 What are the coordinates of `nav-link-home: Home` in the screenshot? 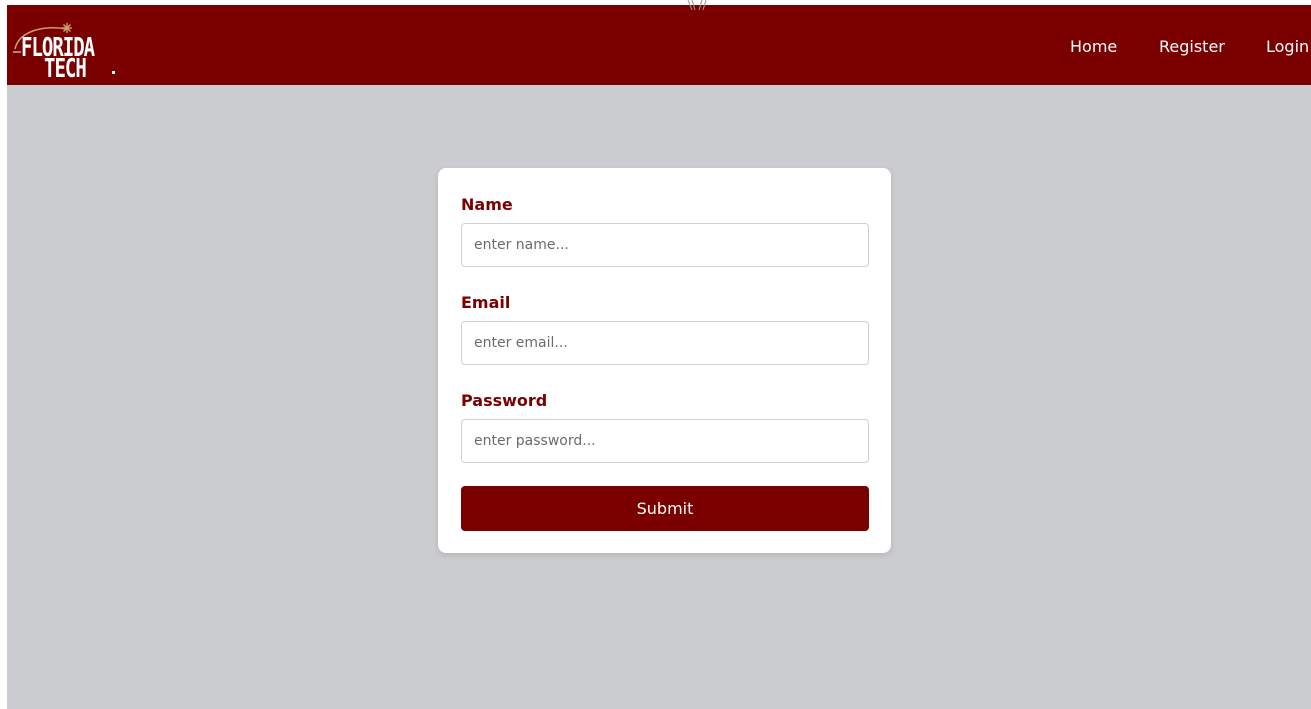 It's located at (1093, 46).